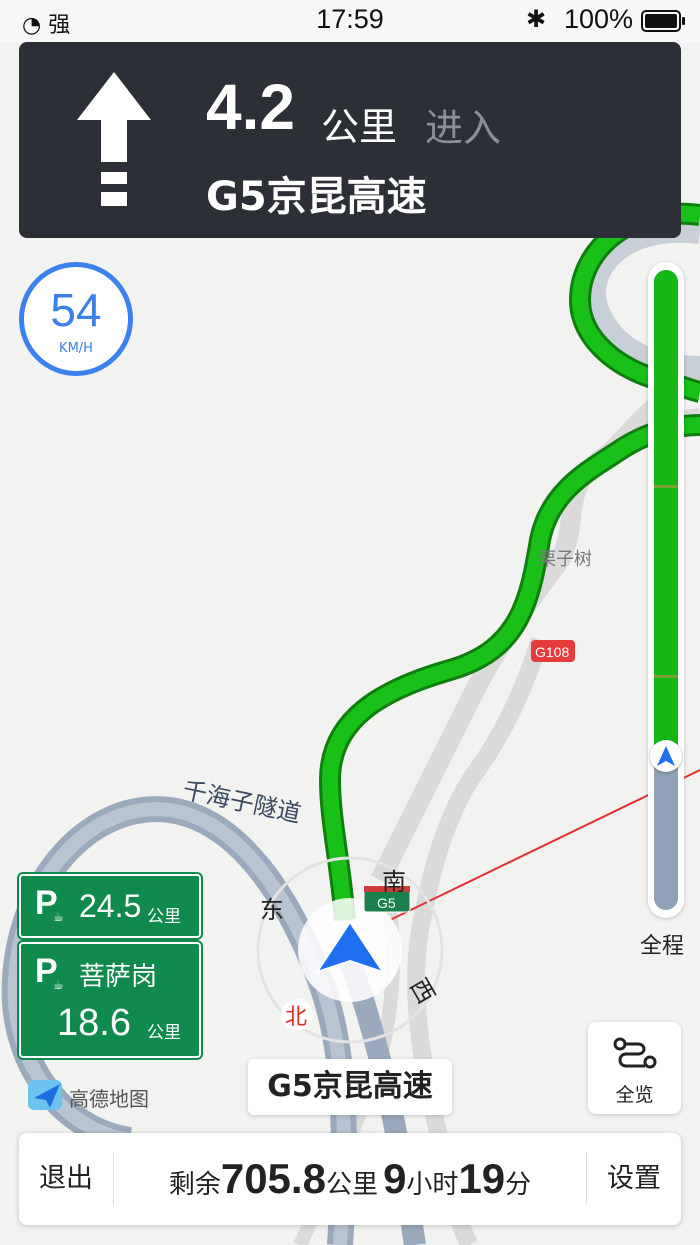 This screenshot has width=700, height=1245. What do you see at coordinates (45, 1095) in the screenshot?
I see `amap-logo-icon` at bounding box center [45, 1095].